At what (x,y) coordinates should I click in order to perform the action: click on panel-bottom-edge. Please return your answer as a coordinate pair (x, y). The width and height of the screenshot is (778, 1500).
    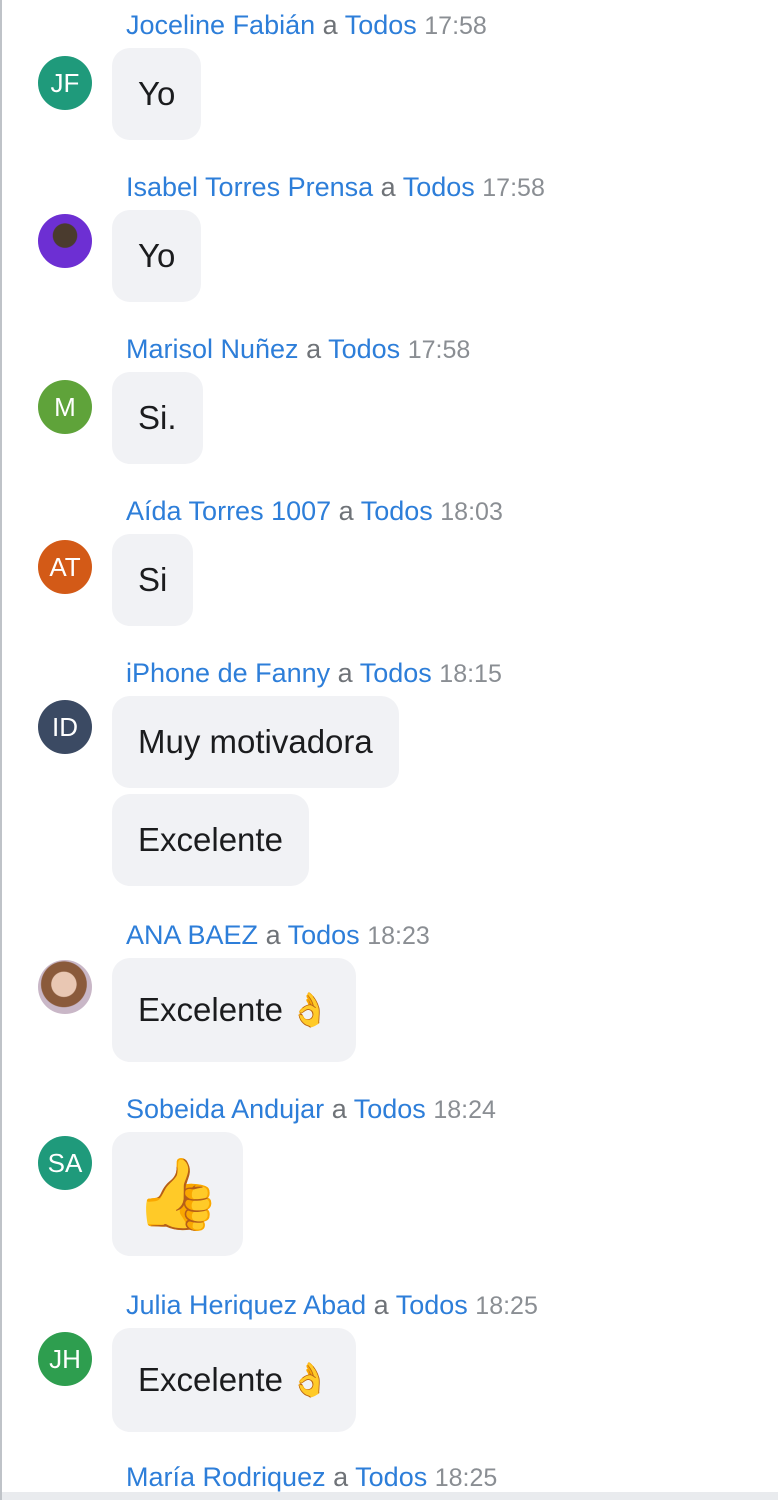
    Looking at the image, I should click on (390, 1496).